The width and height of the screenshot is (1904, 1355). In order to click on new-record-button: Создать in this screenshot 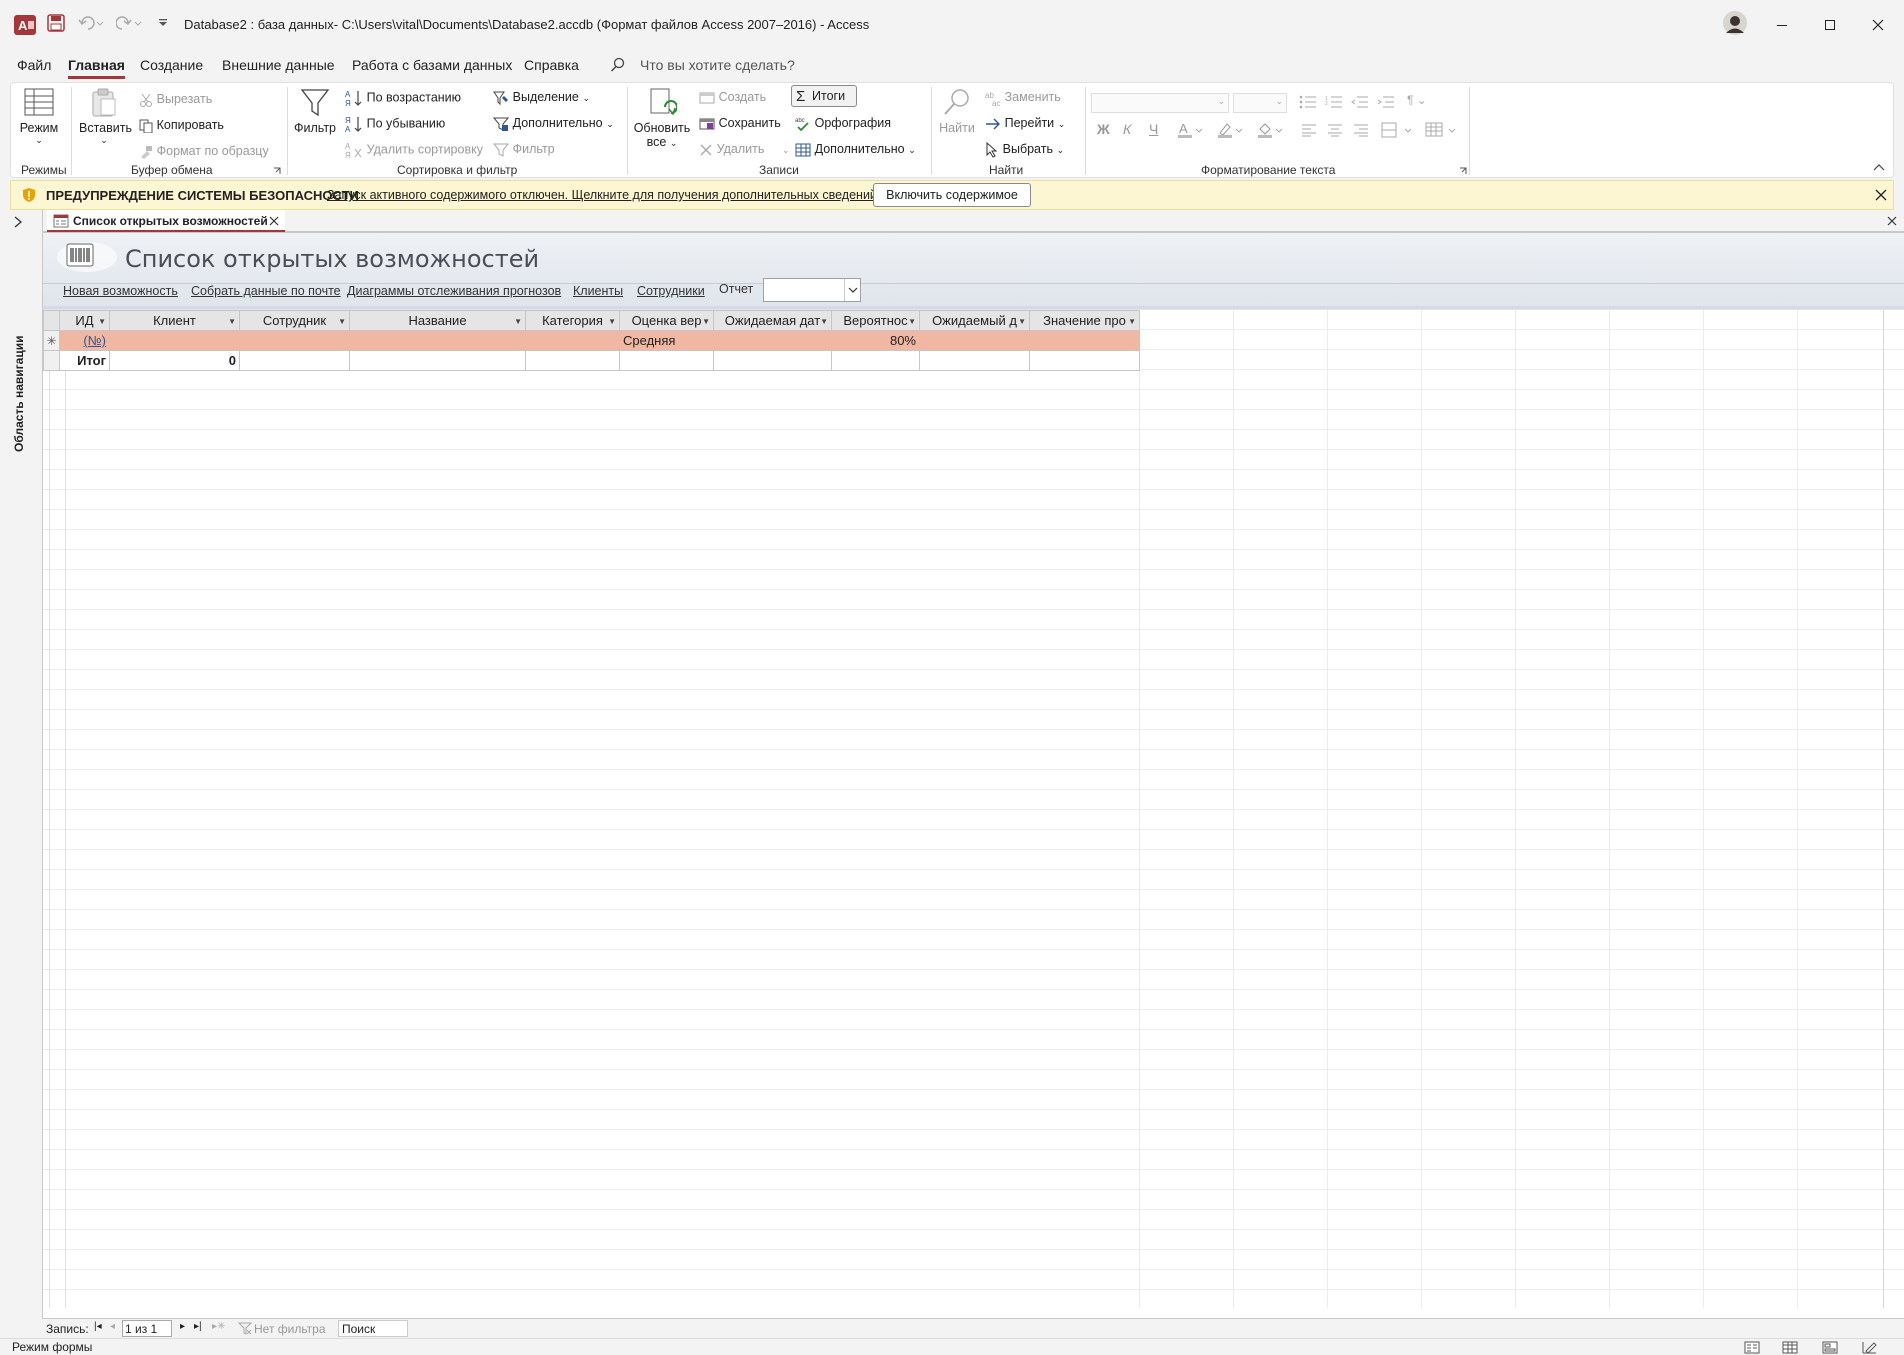, I will do `click(732, 97)`.